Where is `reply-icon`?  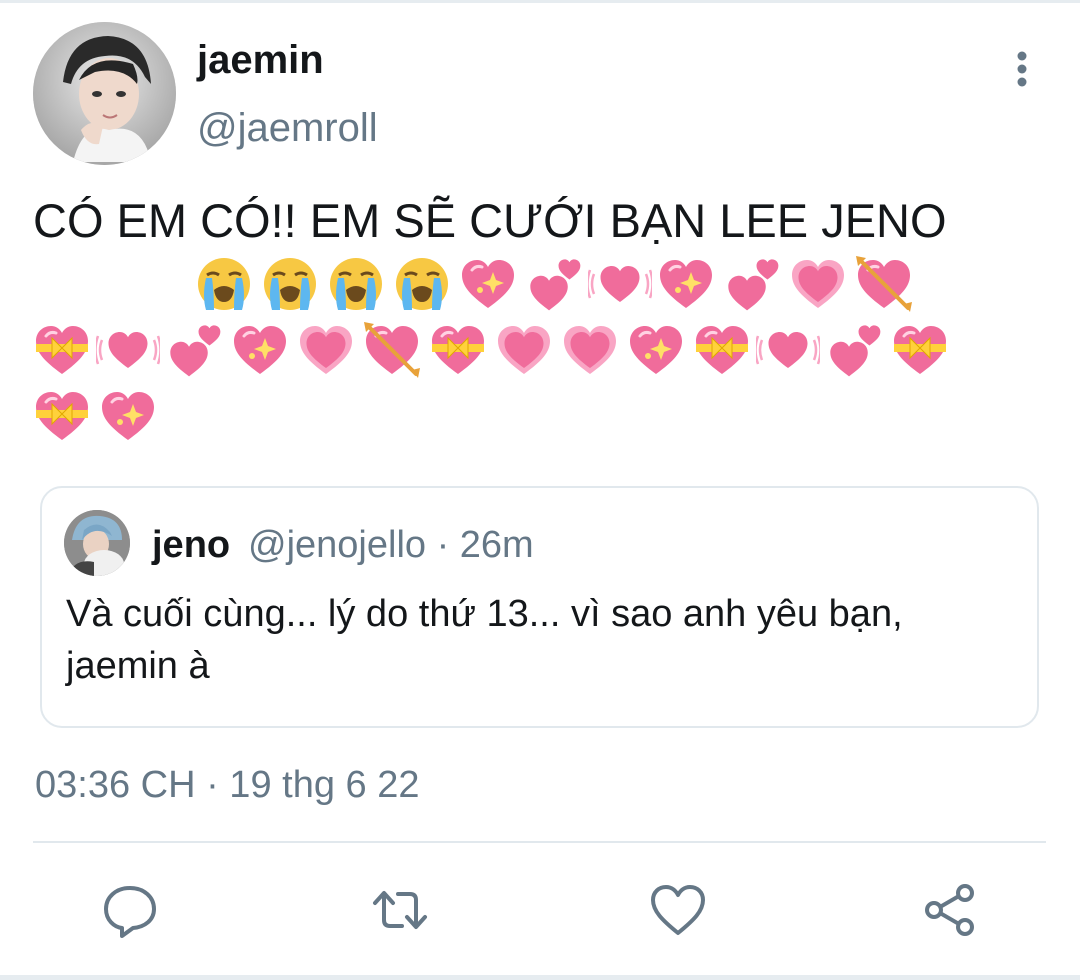 reply-icon is located at coordinates (130, 910).